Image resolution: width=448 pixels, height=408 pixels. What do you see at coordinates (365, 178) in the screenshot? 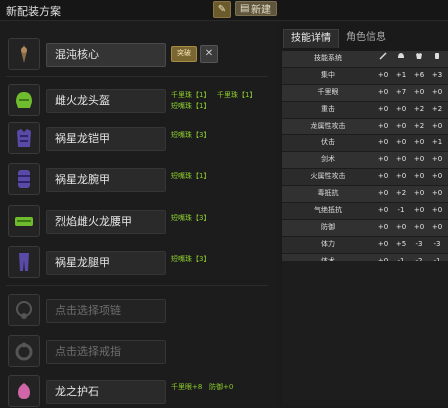
I see `table-row: 火属性攻击 +0 +0 +0 +0` at bounding box center [365, 178].